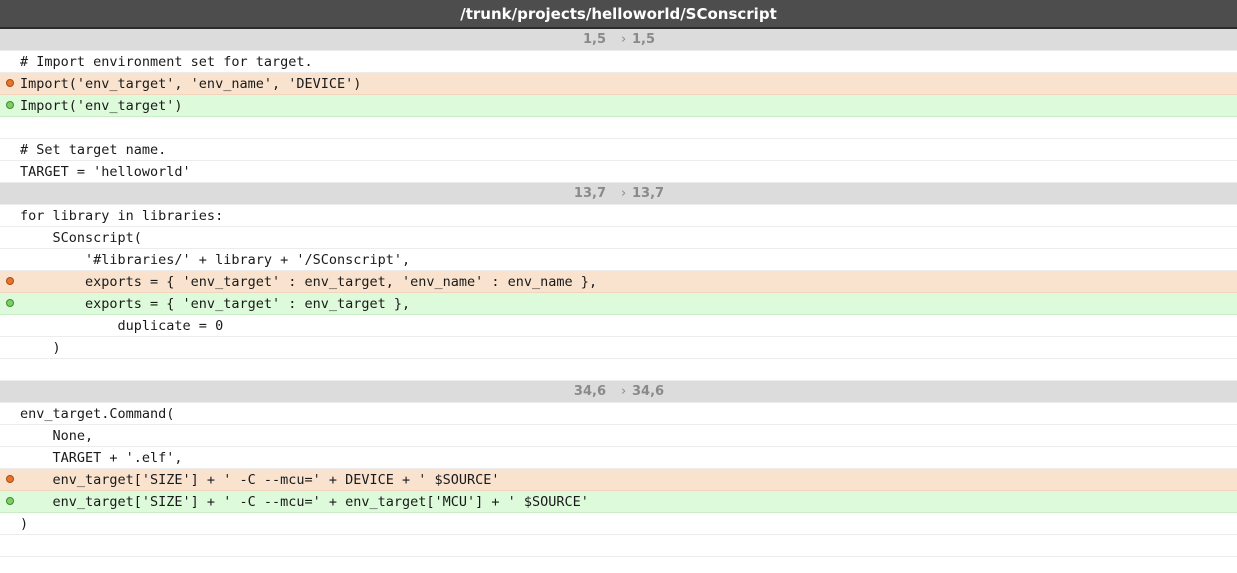 This screenshot has width=1237, height=573. I want to click on context-line: # Set target name., so click(618, 150).